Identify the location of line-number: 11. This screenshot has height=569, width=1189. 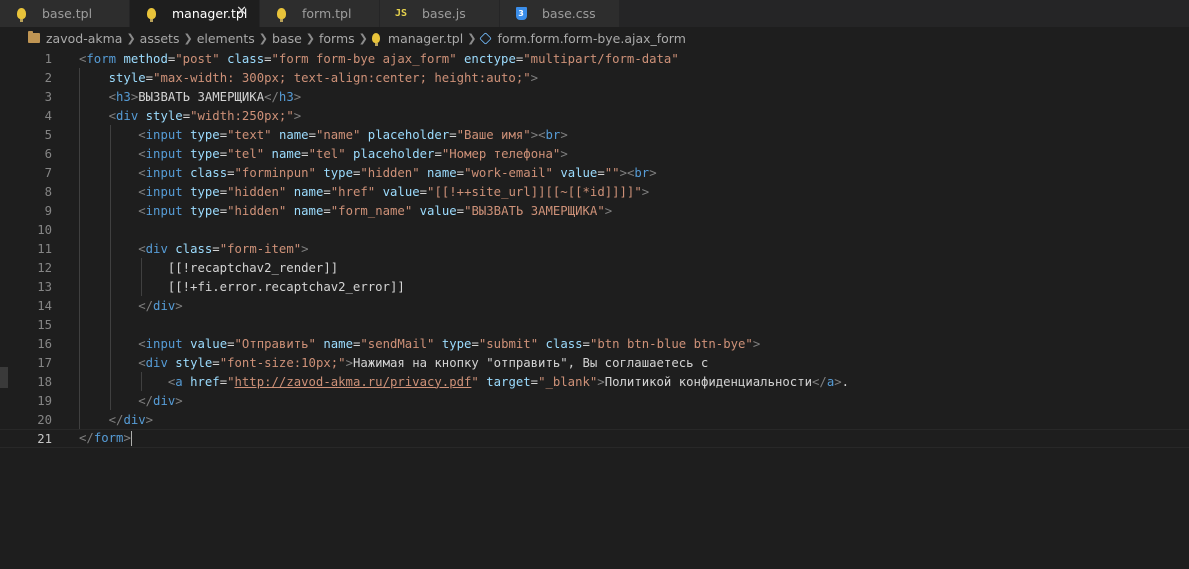
(44, 248).